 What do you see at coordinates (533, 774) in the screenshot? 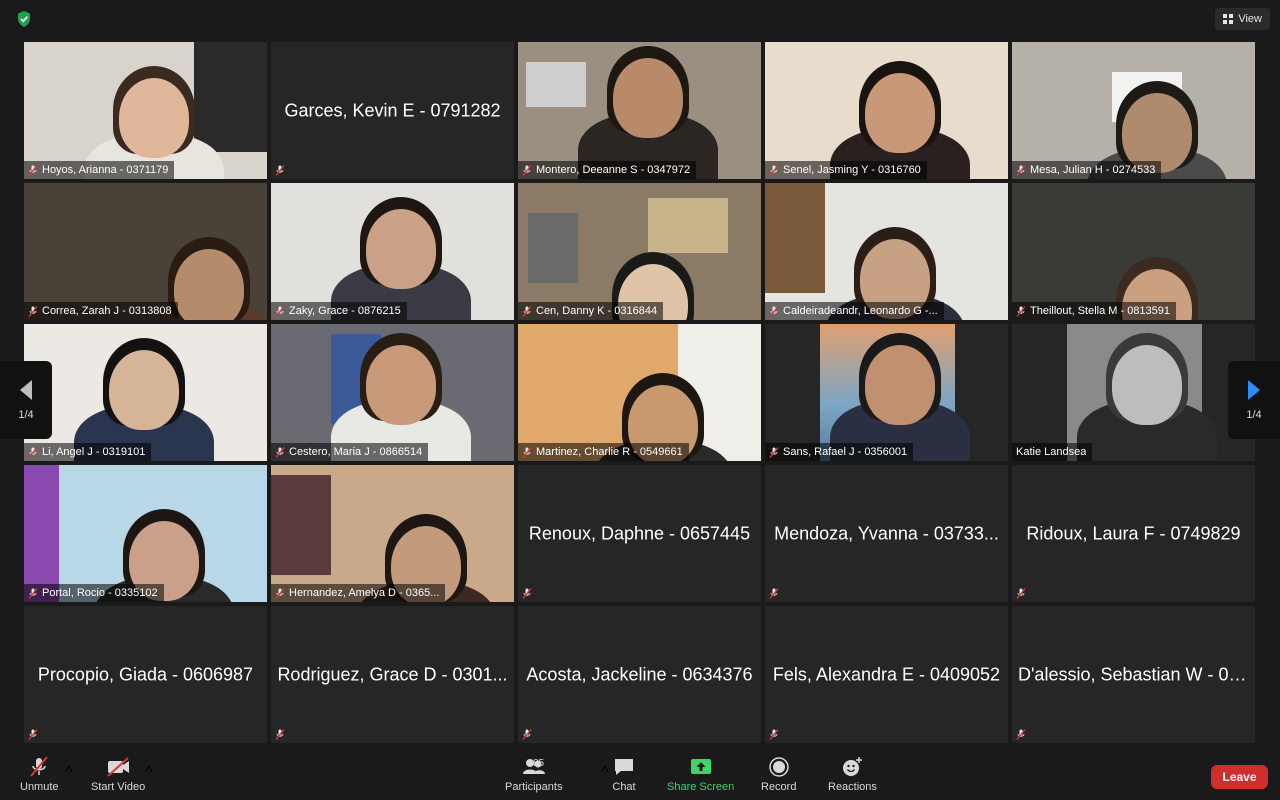
I see `participants-button: 85 Participants` at bounding box center [533, 774].